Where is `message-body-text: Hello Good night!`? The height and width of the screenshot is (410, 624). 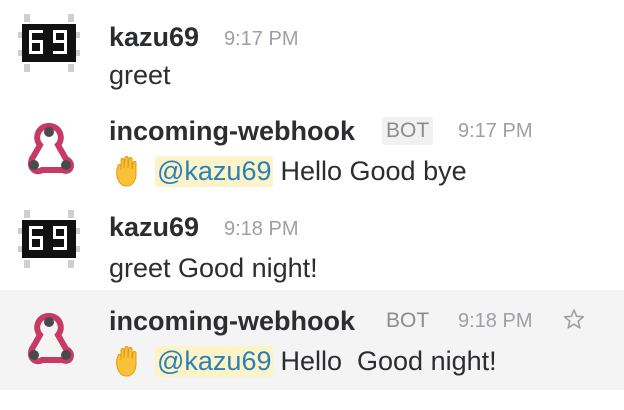
message-body-text: Hello Good night! is located at coordinates (388, 360).